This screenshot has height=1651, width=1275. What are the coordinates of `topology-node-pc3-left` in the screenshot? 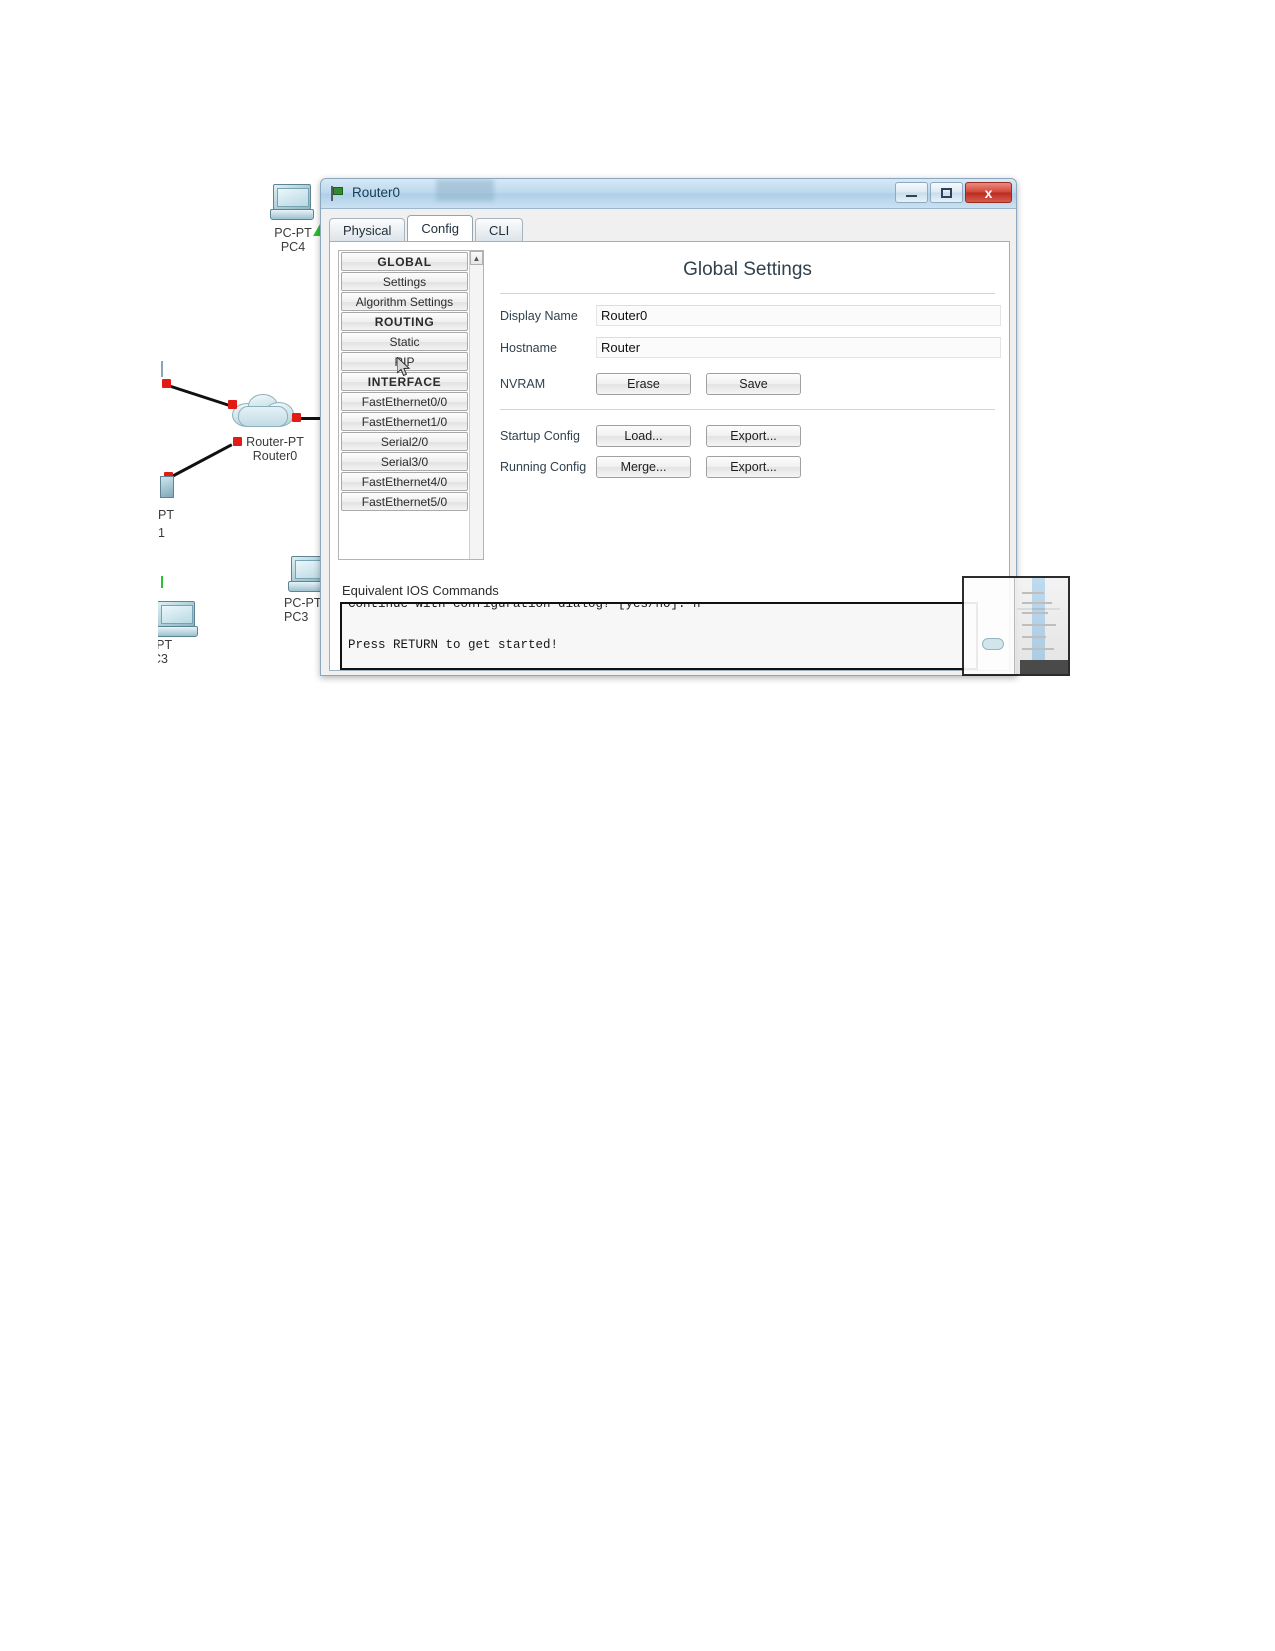 It's located at (178, 620).